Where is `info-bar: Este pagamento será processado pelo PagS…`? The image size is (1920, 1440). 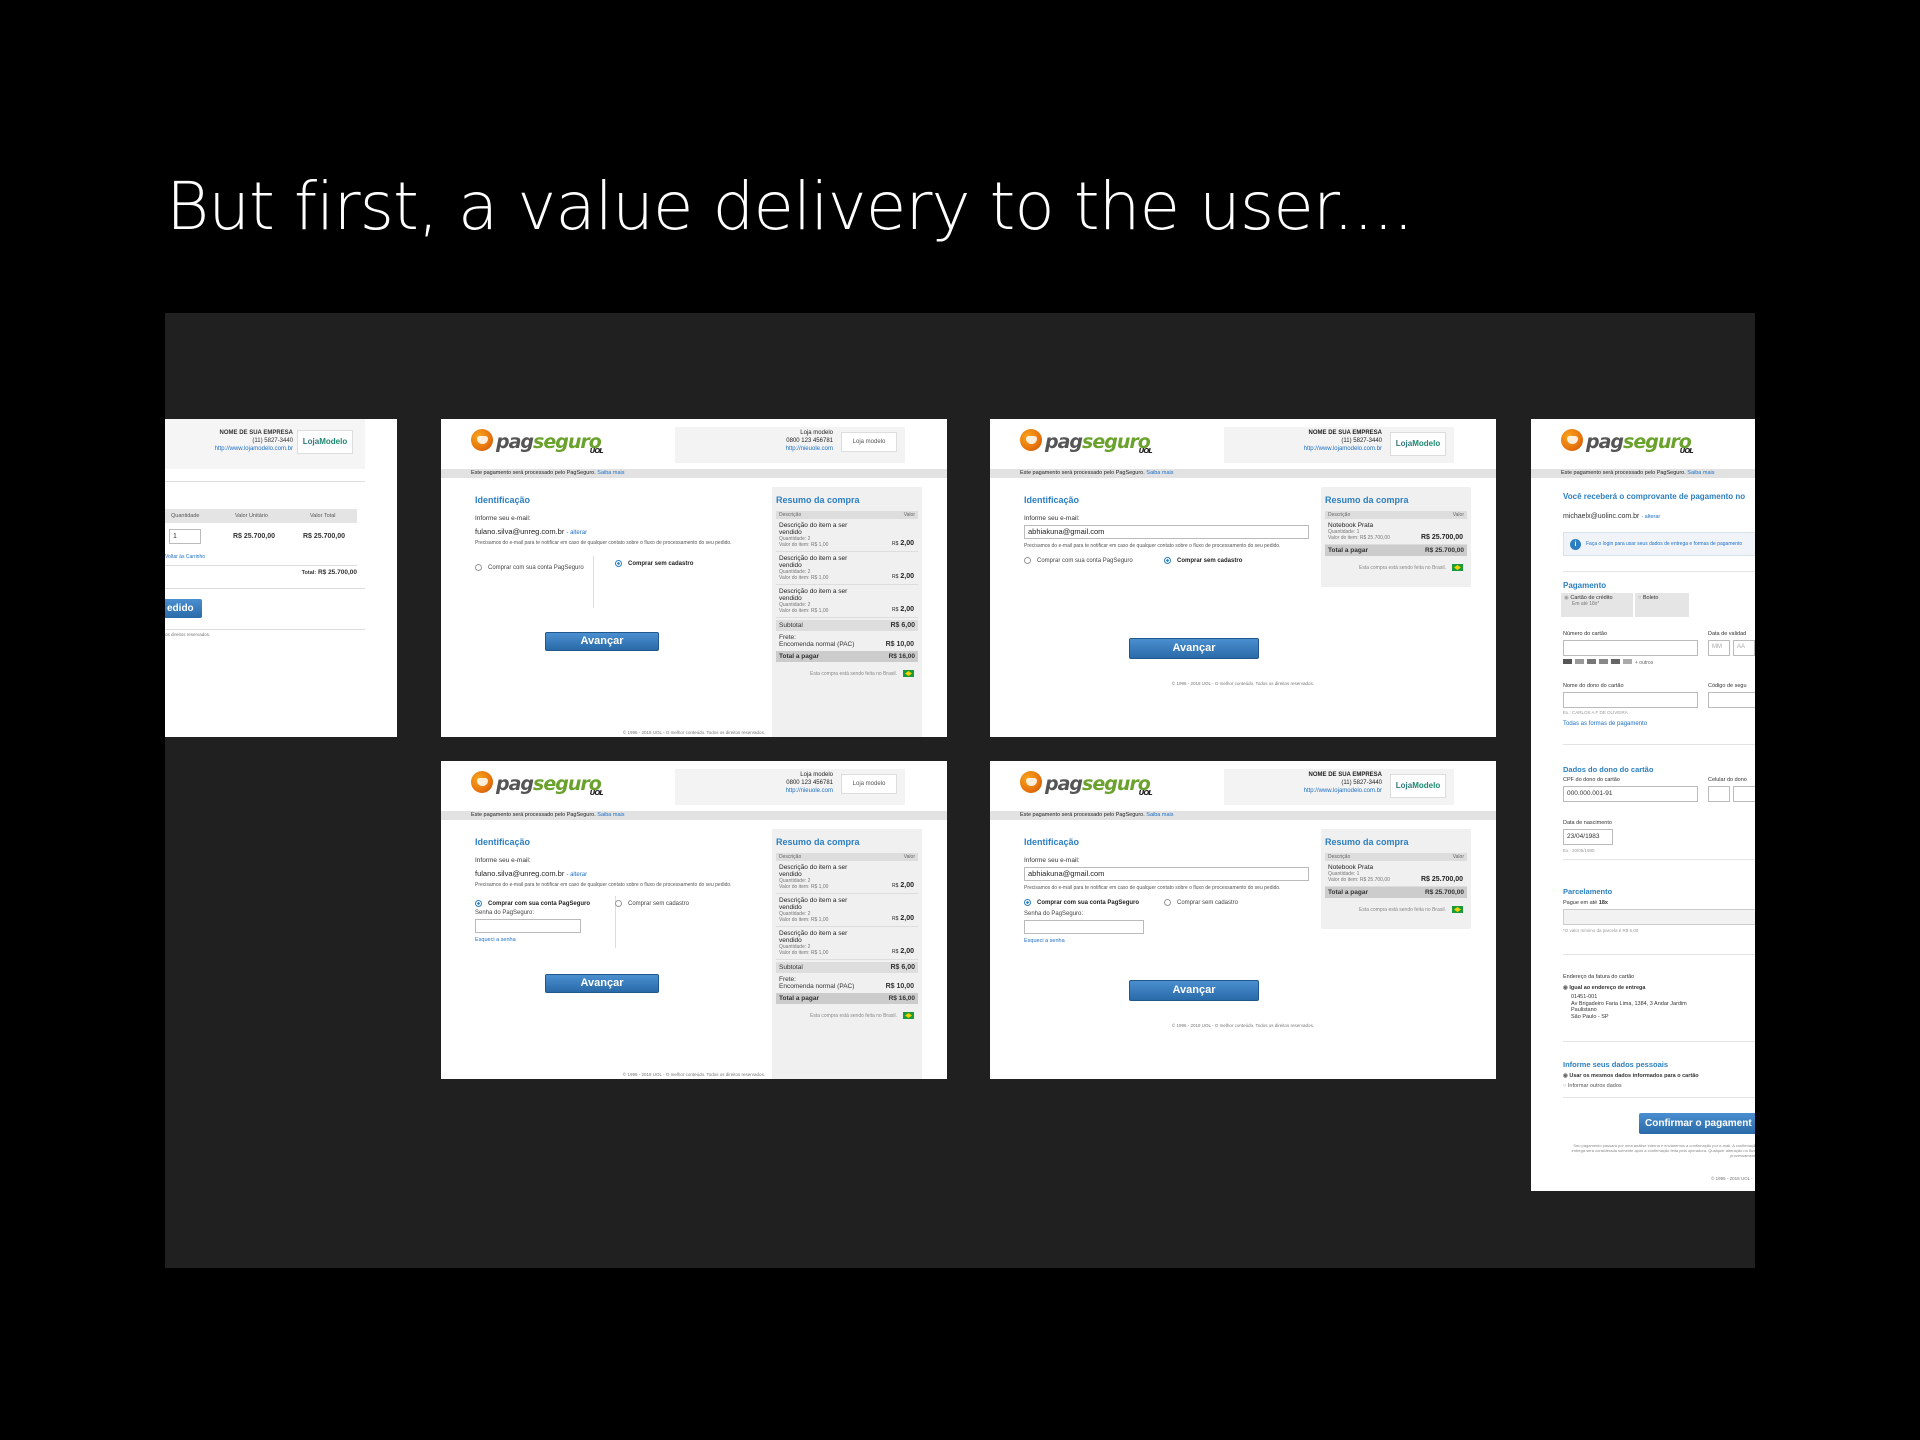 info-bar: Este pagamento será processado pelo PagS… is located at coordinates (1643, 473).